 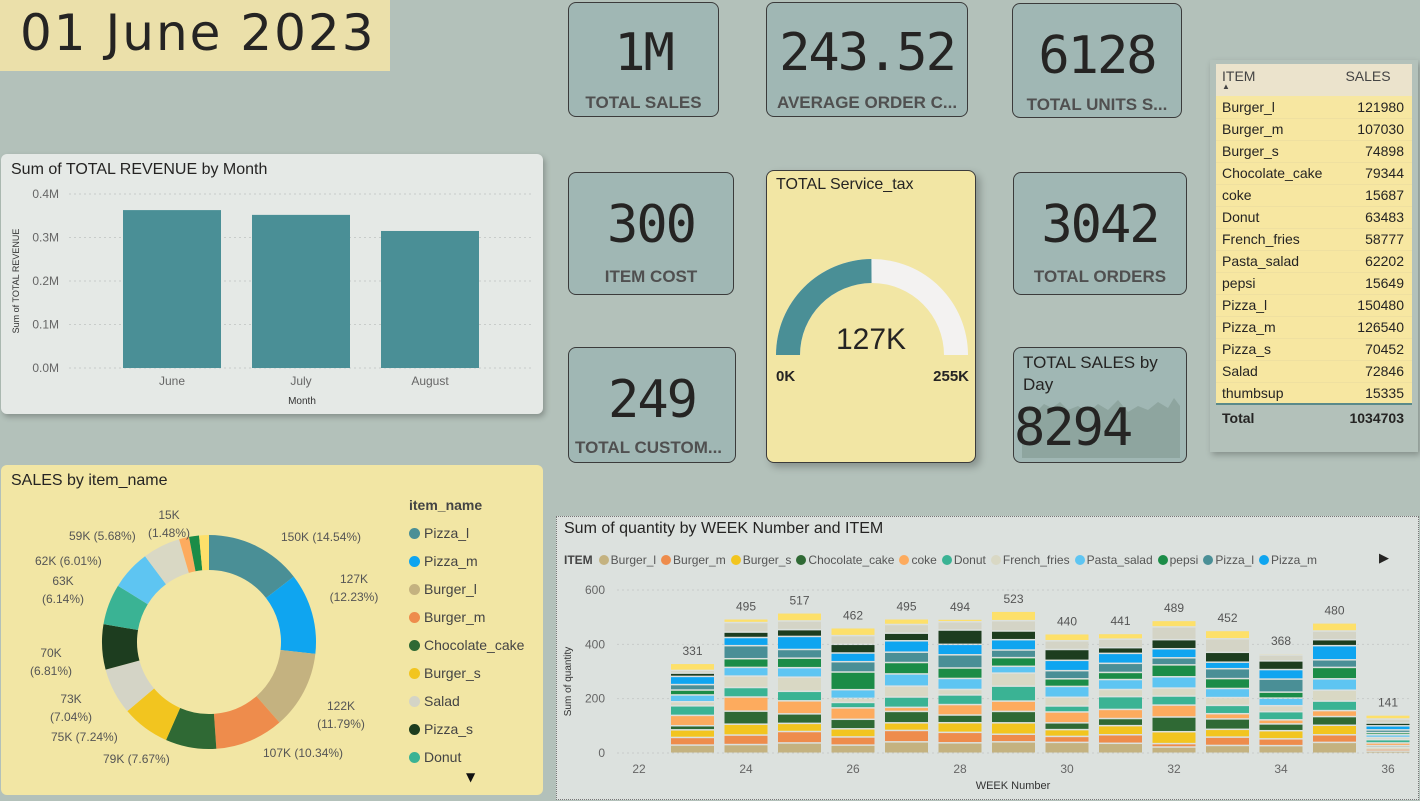 What do you see at coordinates (1314, 129) in the screenshot?
I see `table-row: Burger_m 107030` at bounding box center [1314, 129].